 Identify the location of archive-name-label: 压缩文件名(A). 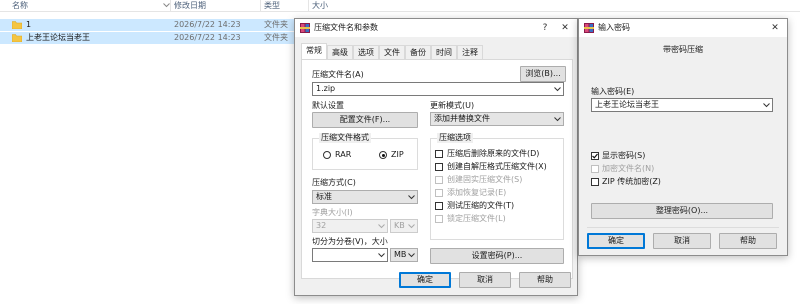
(338, 74).